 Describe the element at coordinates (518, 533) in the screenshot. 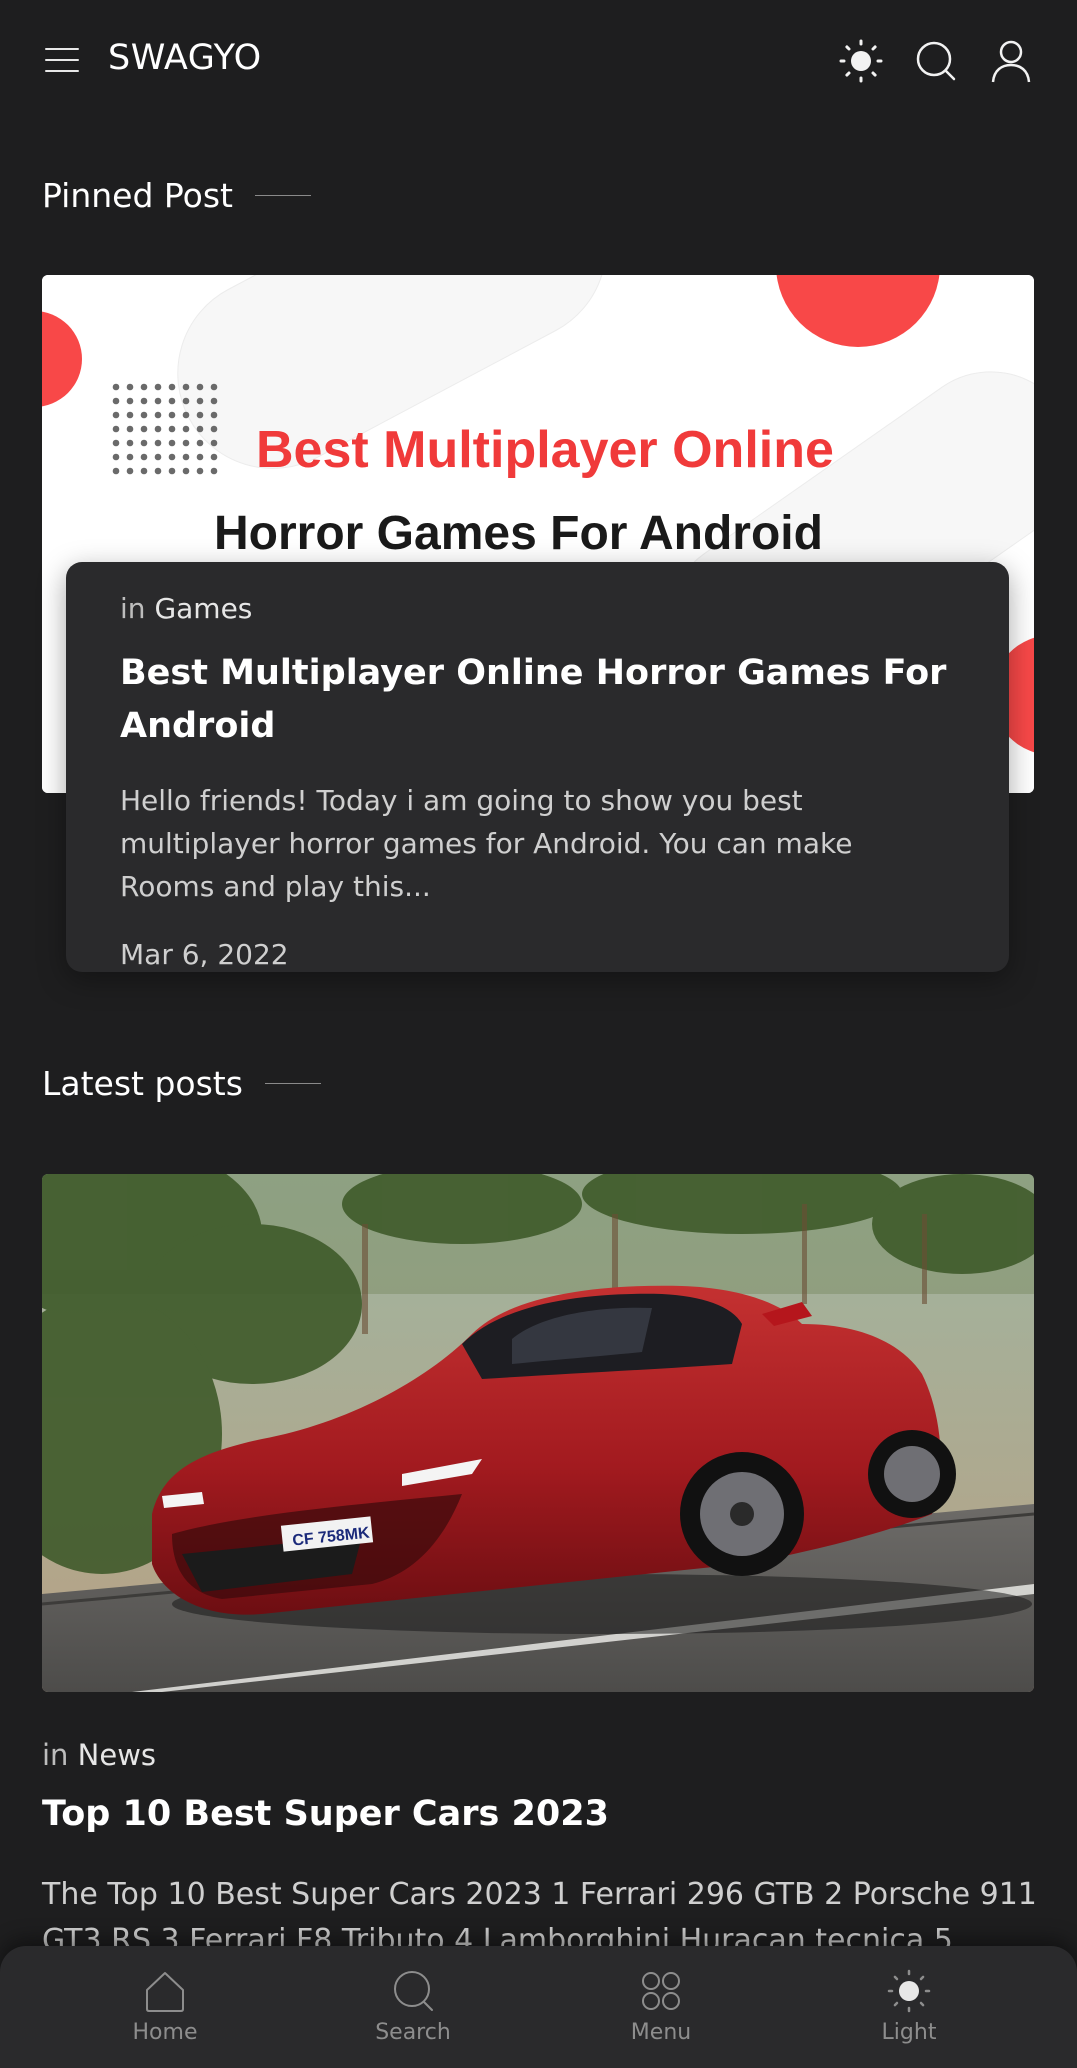

I see `pinned-image-headline-2: Horror Games For Android` at that location.